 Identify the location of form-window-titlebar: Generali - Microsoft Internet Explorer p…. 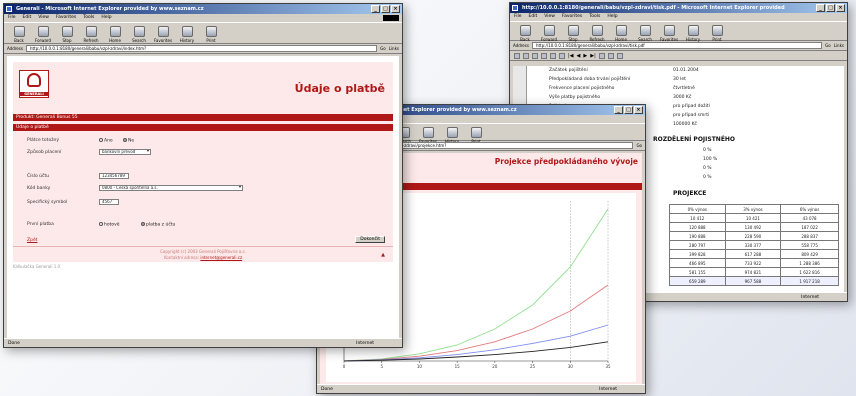
(203, 9).